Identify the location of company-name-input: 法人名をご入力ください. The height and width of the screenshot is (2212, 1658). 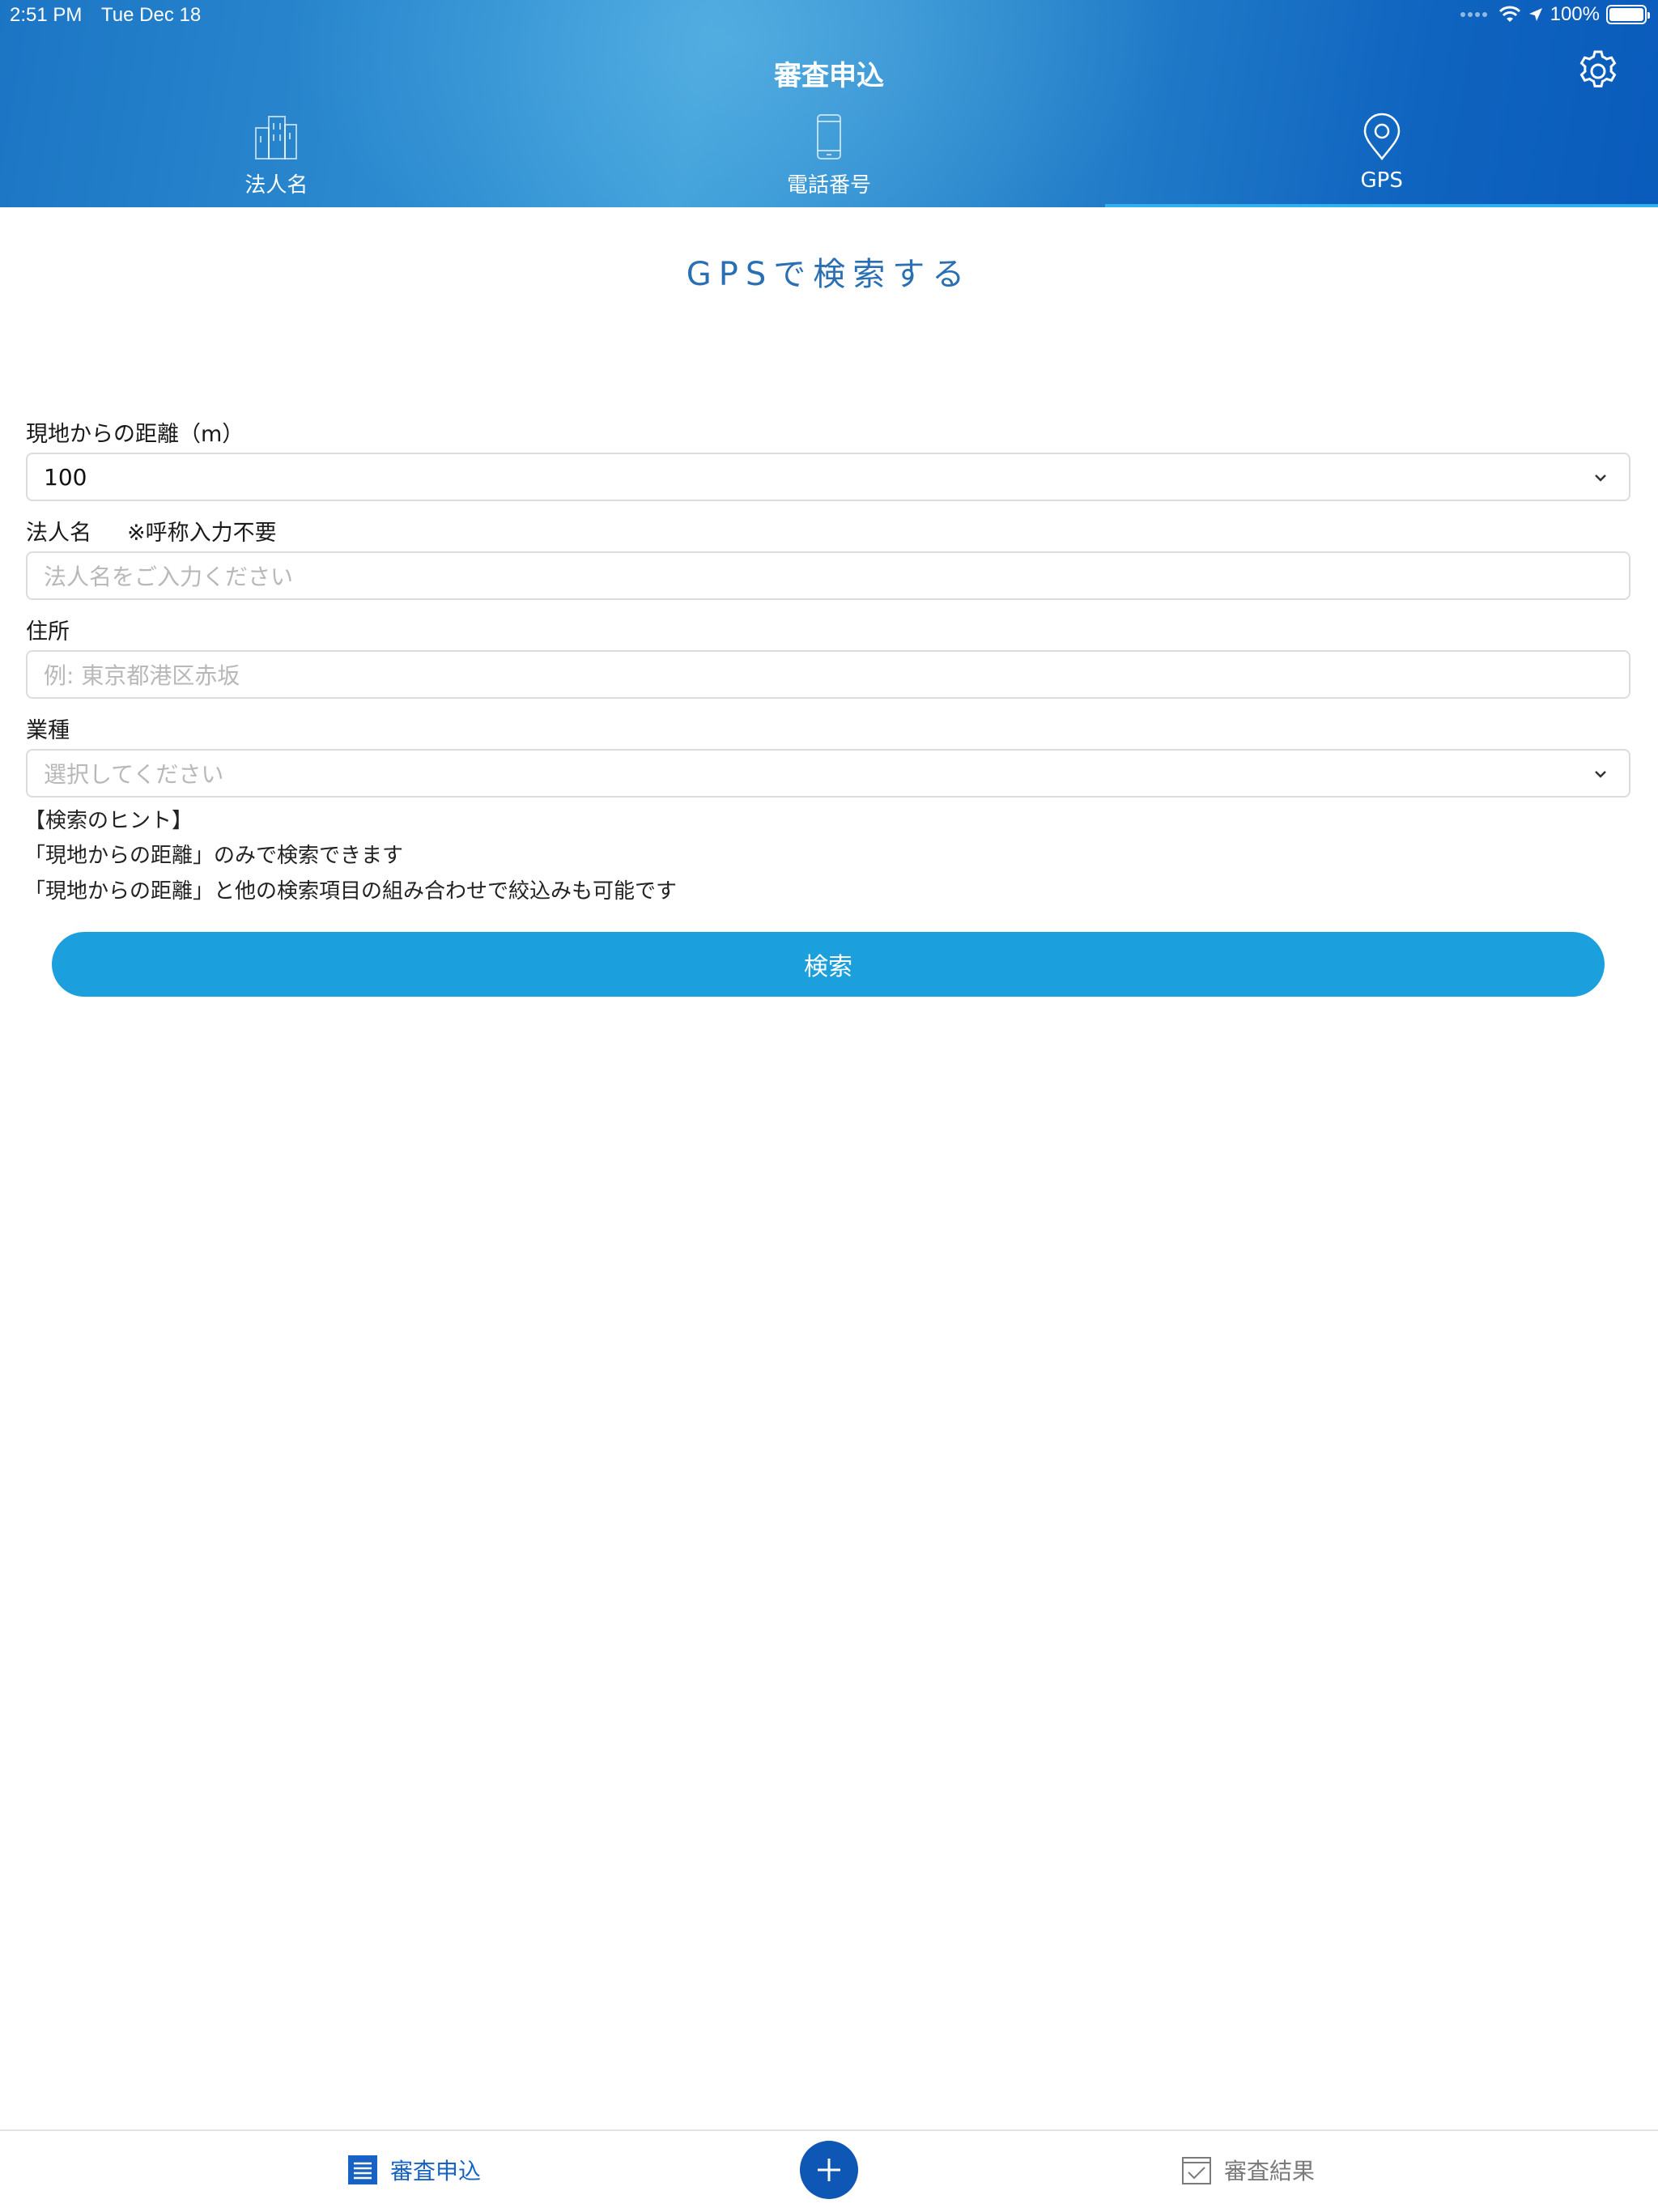
(828, 576).